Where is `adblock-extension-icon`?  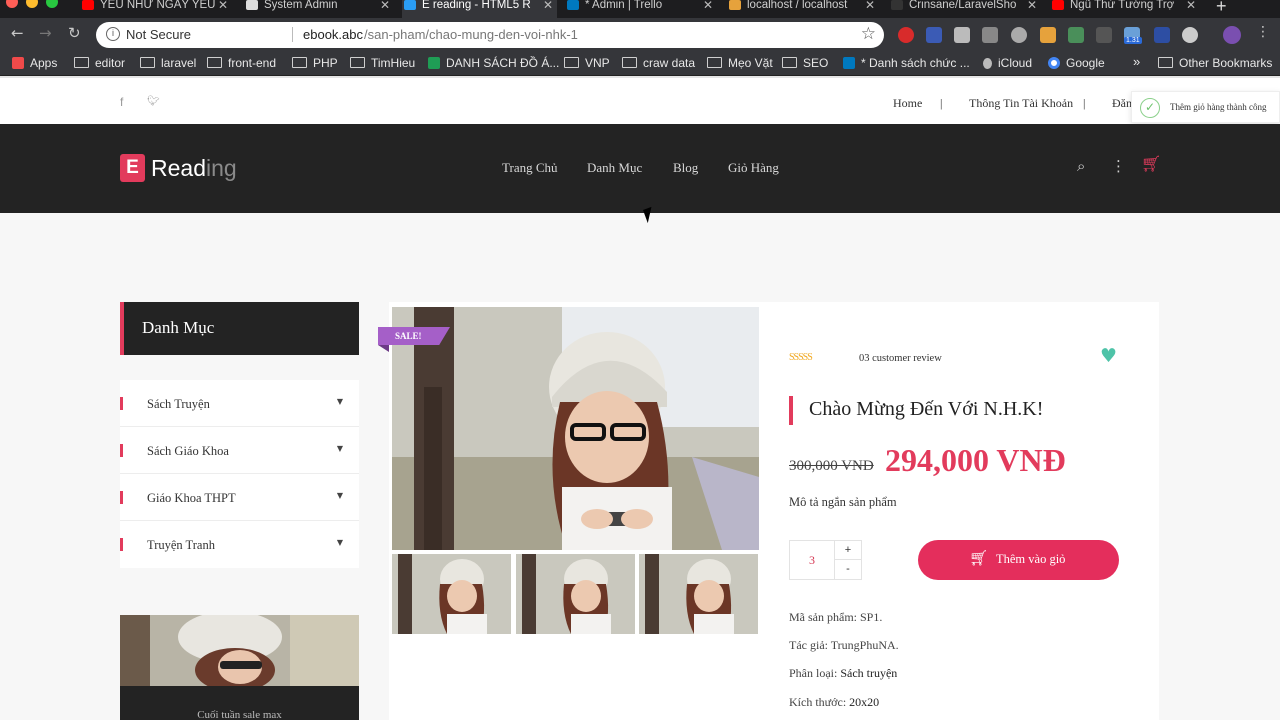
adblock-extension-icon is located at coordinates (906, 35).